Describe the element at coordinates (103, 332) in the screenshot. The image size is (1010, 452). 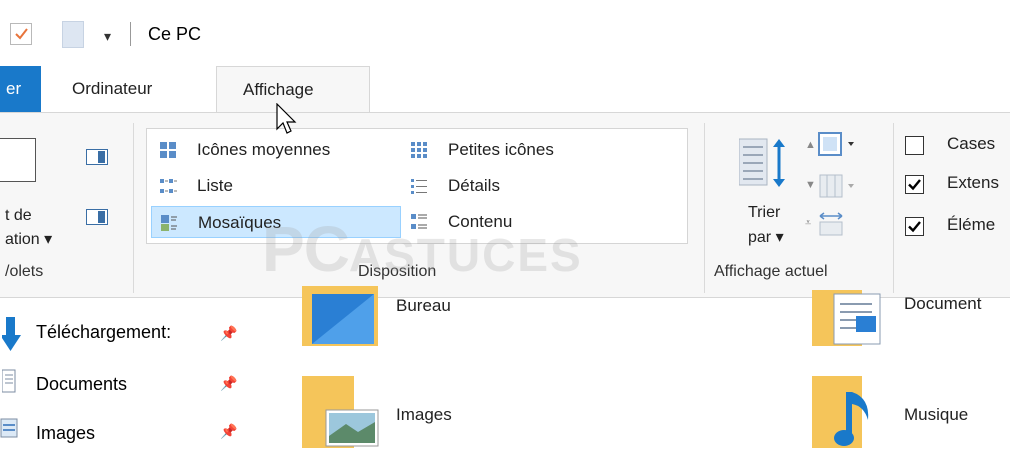
I see `nav-item-downloads: Téléchargement:` at that location.